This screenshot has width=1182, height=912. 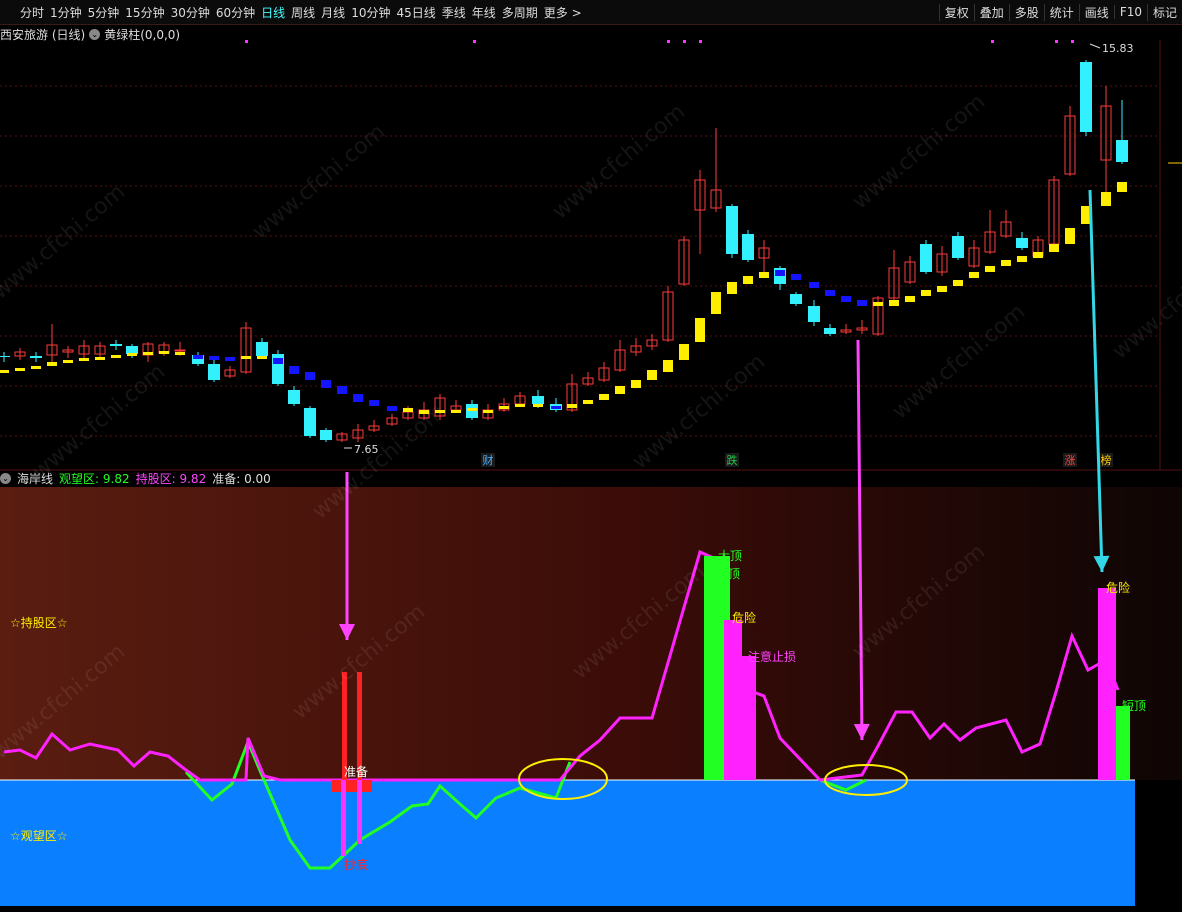 I want to click on event-marker-3: 榜, so click(x=1106, y=460).